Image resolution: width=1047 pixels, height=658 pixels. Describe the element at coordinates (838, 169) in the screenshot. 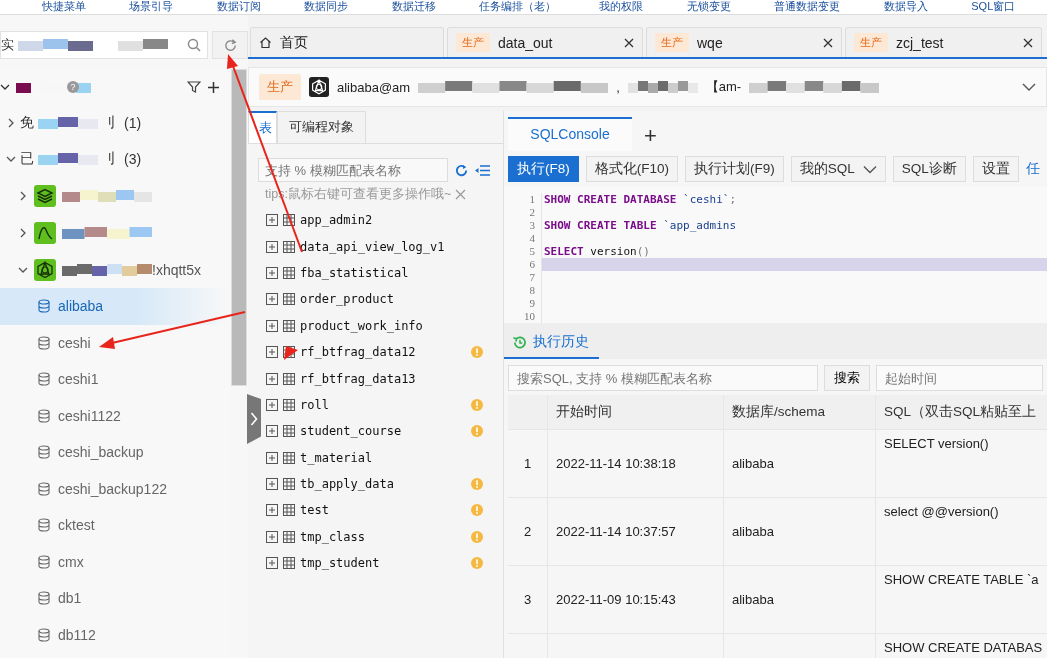

I see `dropdown-button: 我的SQL` at that location.